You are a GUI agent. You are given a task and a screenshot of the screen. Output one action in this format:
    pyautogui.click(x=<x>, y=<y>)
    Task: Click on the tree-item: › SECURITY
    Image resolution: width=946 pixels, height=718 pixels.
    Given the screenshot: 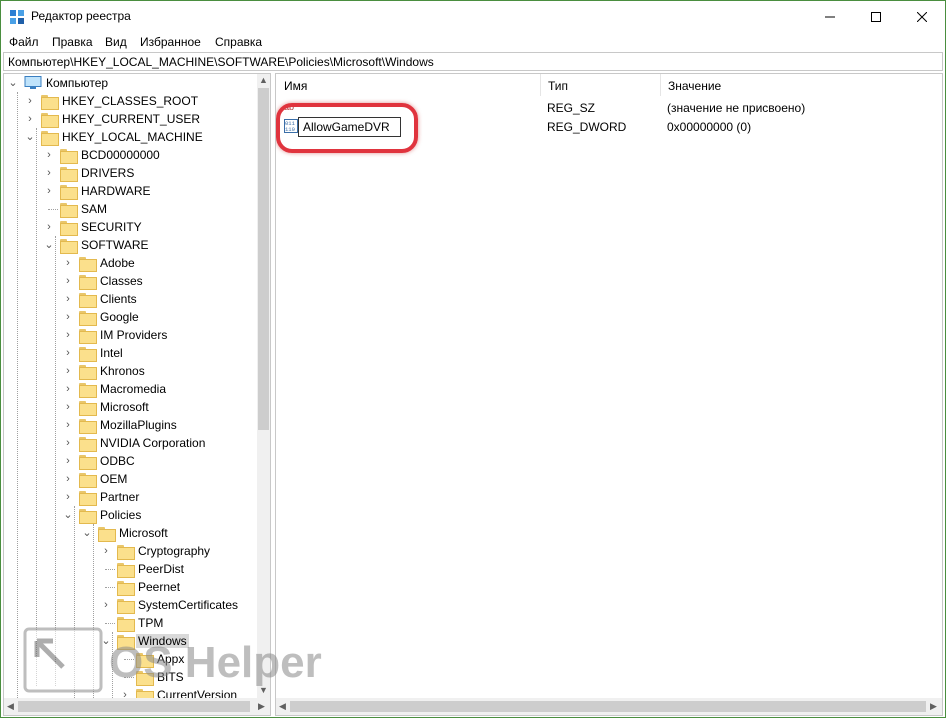 What is the action you would take?
    pyautogui.click(x=130, y=227)
    